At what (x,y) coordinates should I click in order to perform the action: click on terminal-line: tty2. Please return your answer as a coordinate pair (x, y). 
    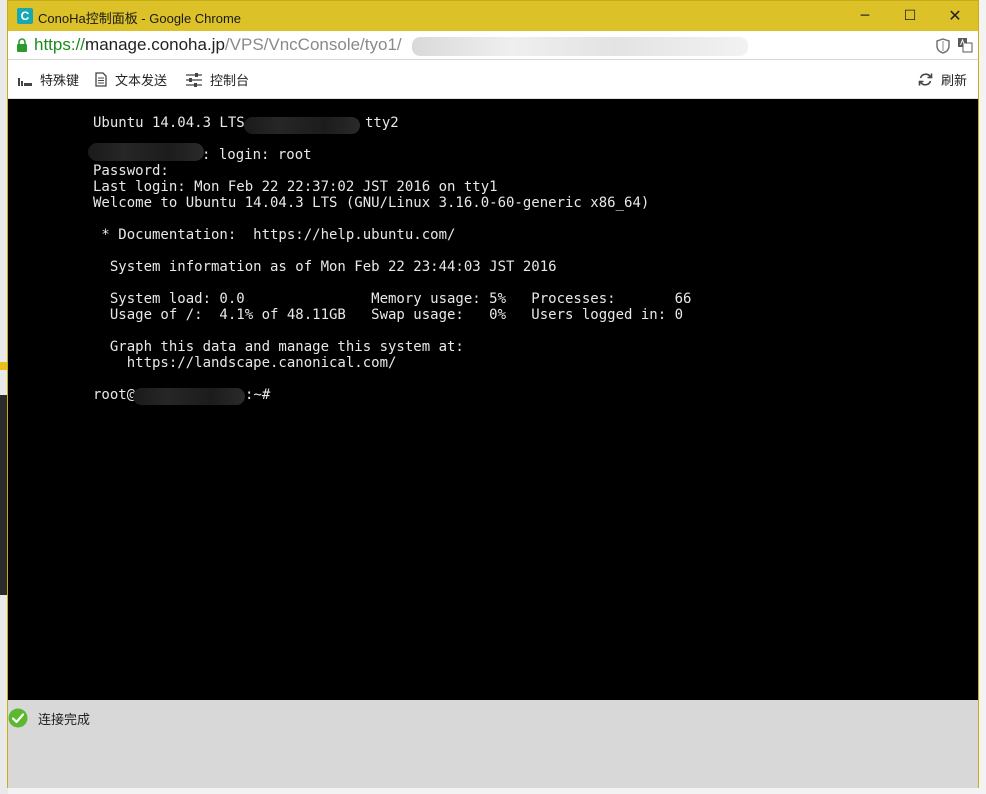
    Looking at the image, I should click on (382, 123).